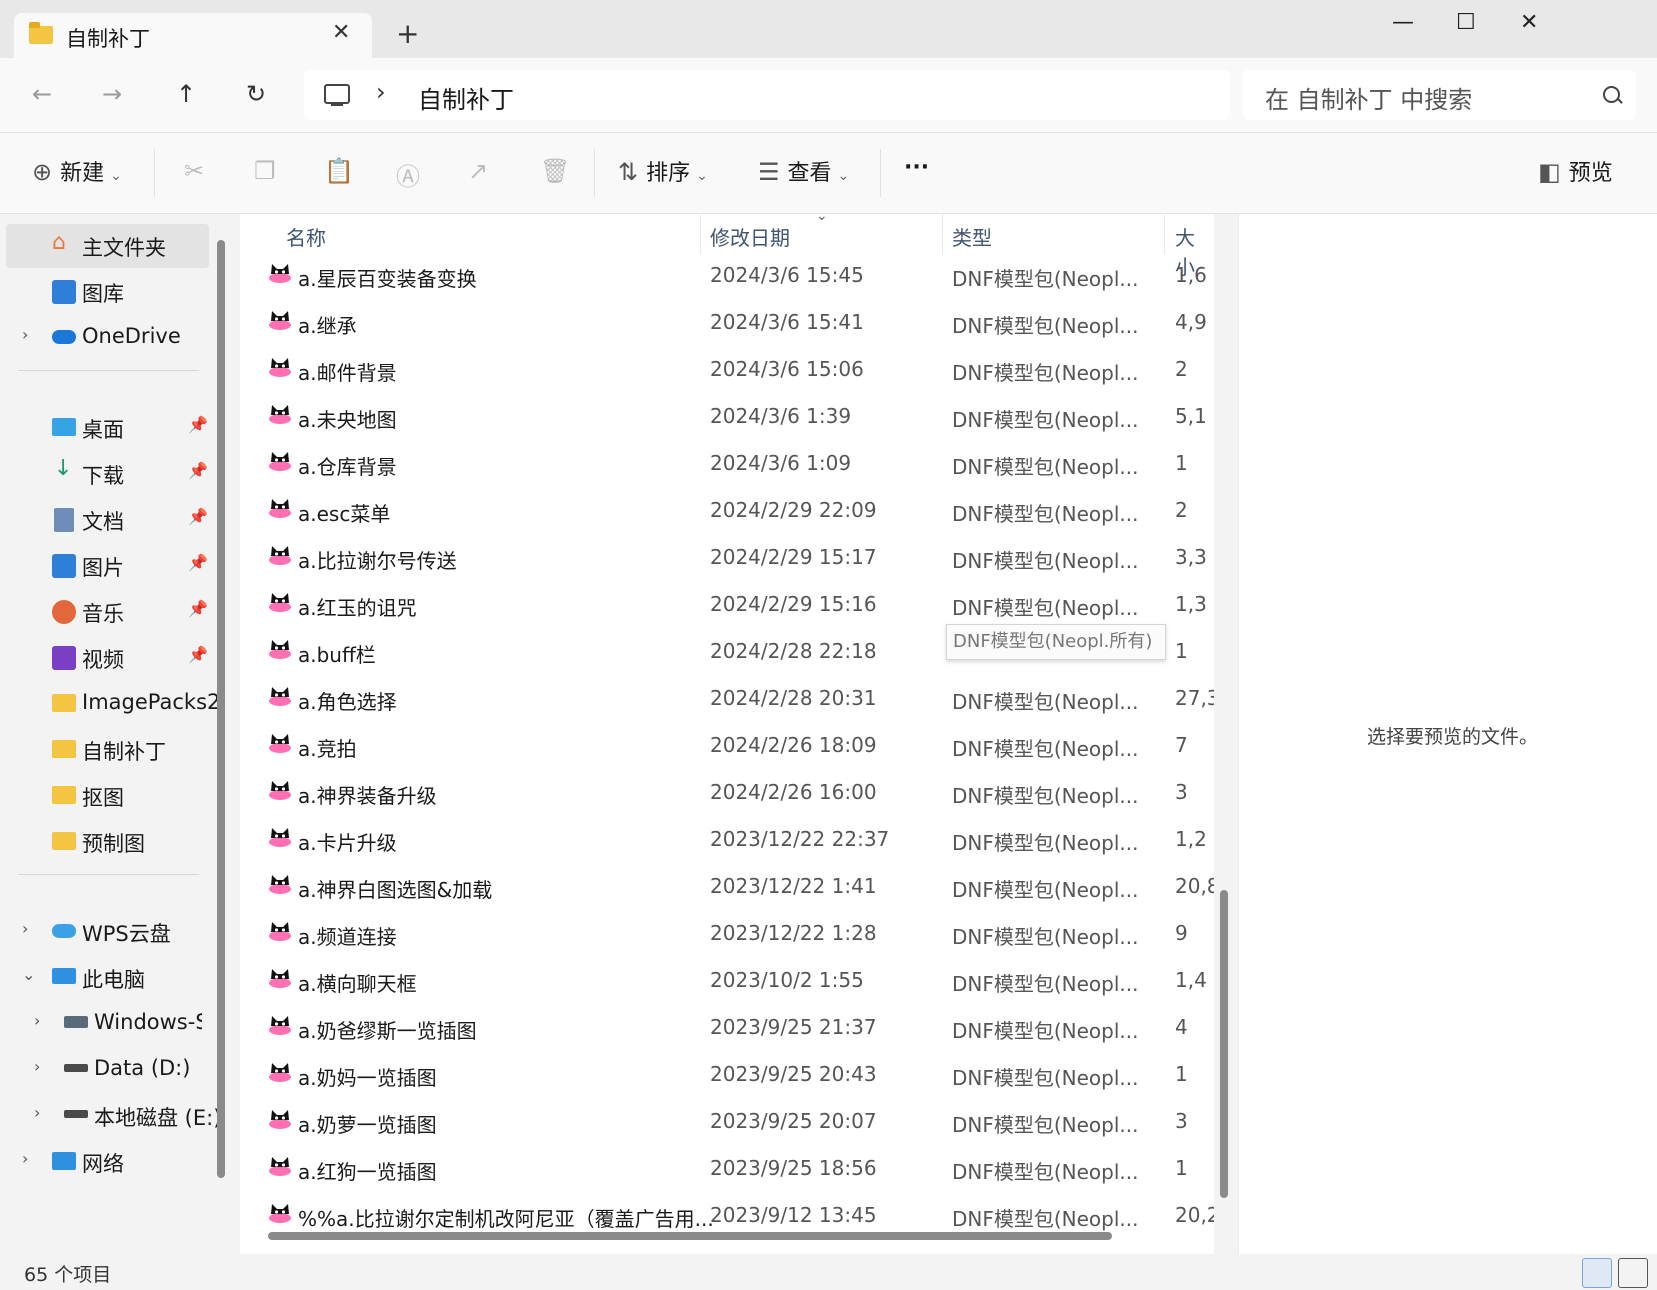 The height and width of the screenshot is (1290, 1657). Describe the element at coordinates (42, 94) in the screenshot. I see `back-button: ←` at that location.